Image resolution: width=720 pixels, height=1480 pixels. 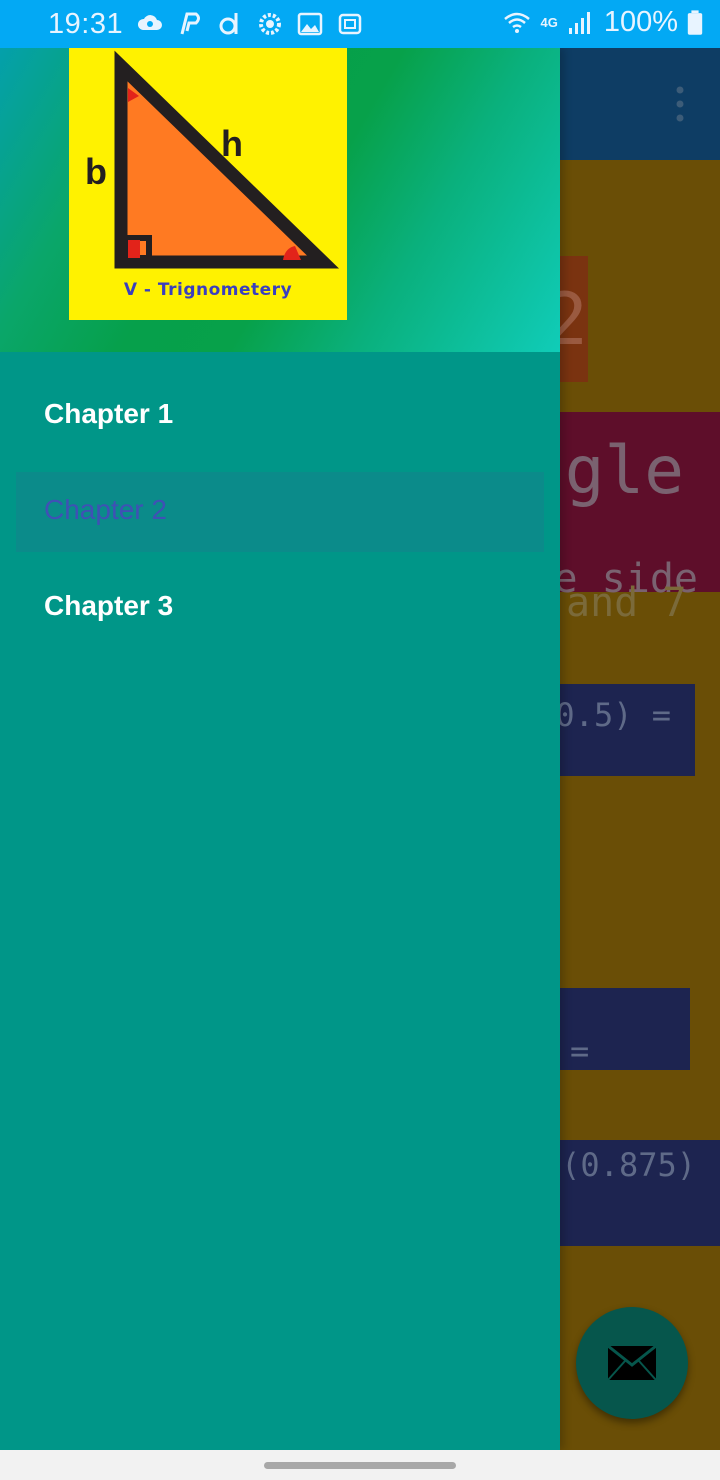 What do you see at coordinates (86, 24) in the screenshot?
I see `status-time: 19:31` at bounding box center [86, 24].